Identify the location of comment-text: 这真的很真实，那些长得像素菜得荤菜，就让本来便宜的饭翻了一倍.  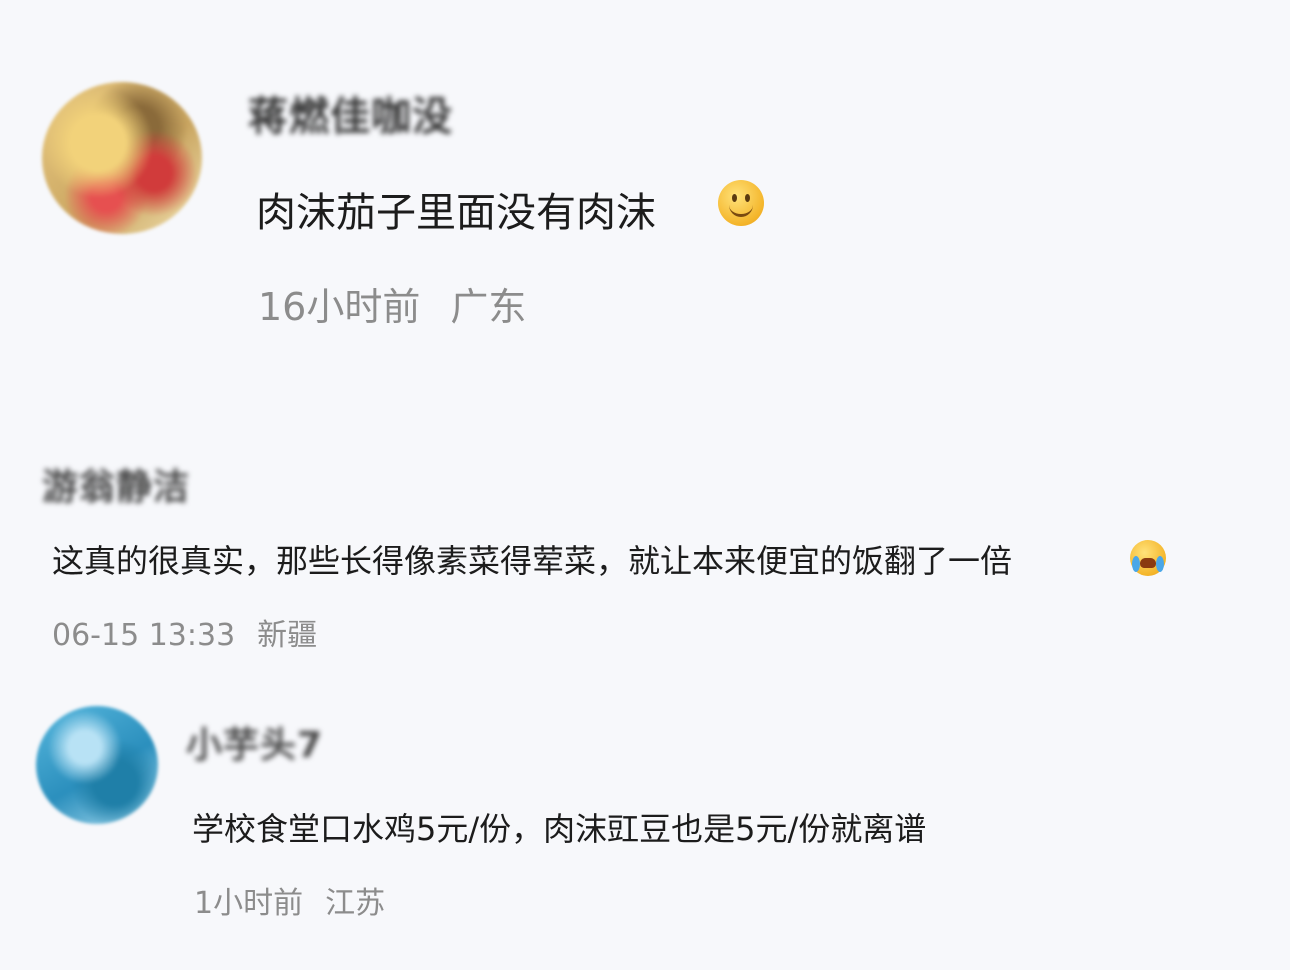
(532, 561).